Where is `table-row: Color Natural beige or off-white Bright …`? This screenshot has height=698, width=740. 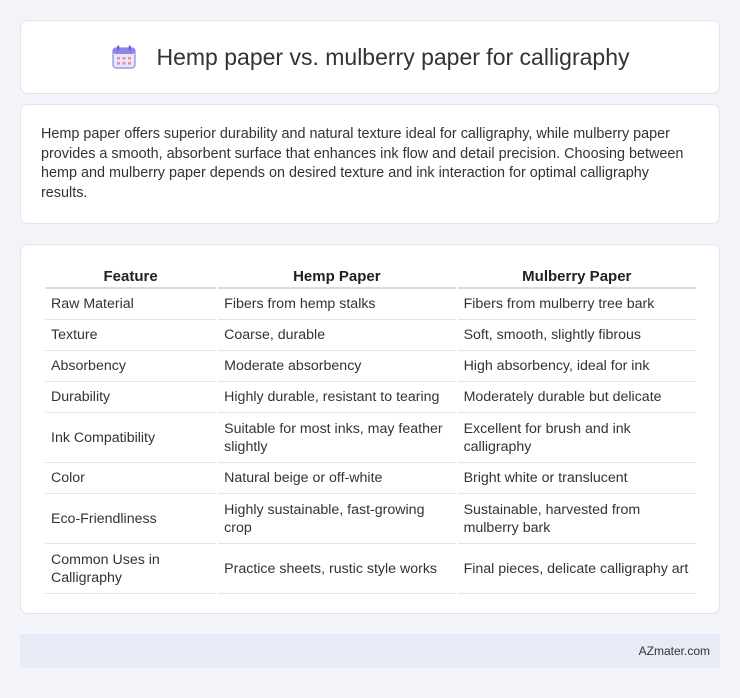 table-row: Color Natural beige or off-white Bright … is located at coordinates (370, 478).